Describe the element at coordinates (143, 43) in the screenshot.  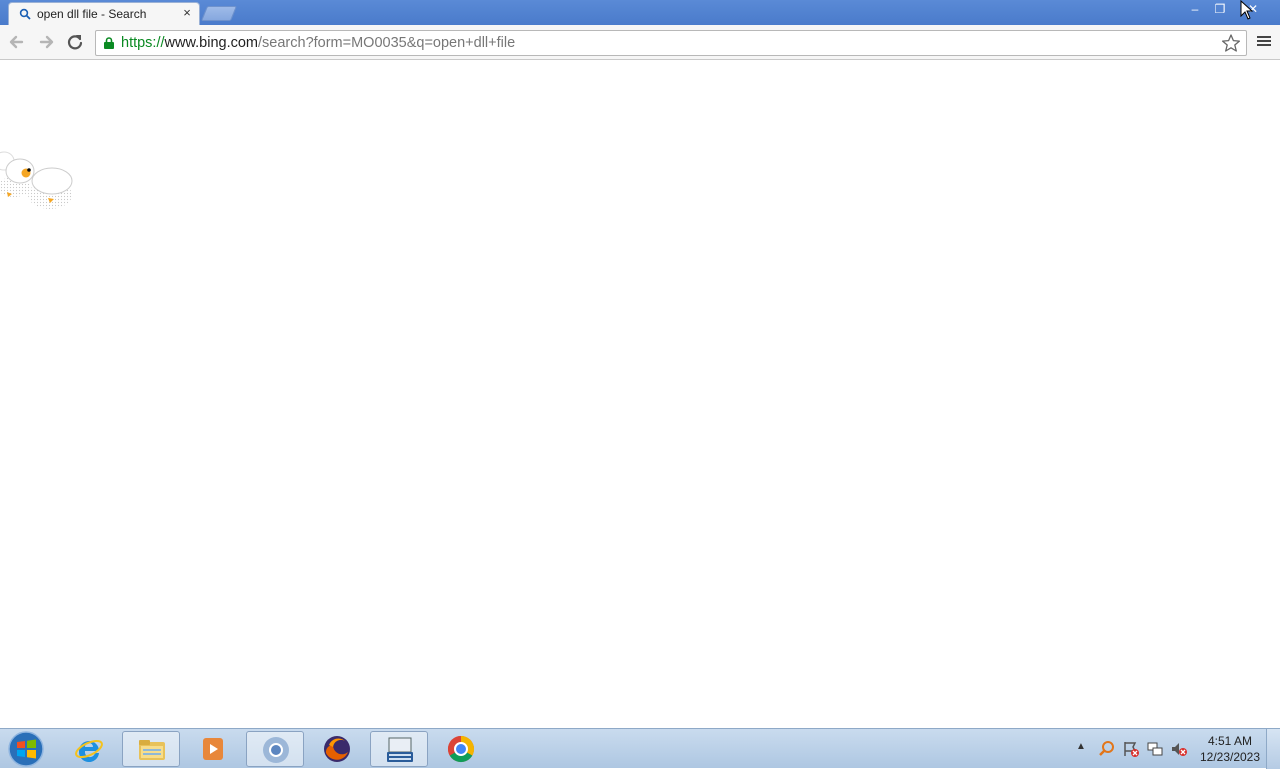
I see `url-scheme: https://` at that location.